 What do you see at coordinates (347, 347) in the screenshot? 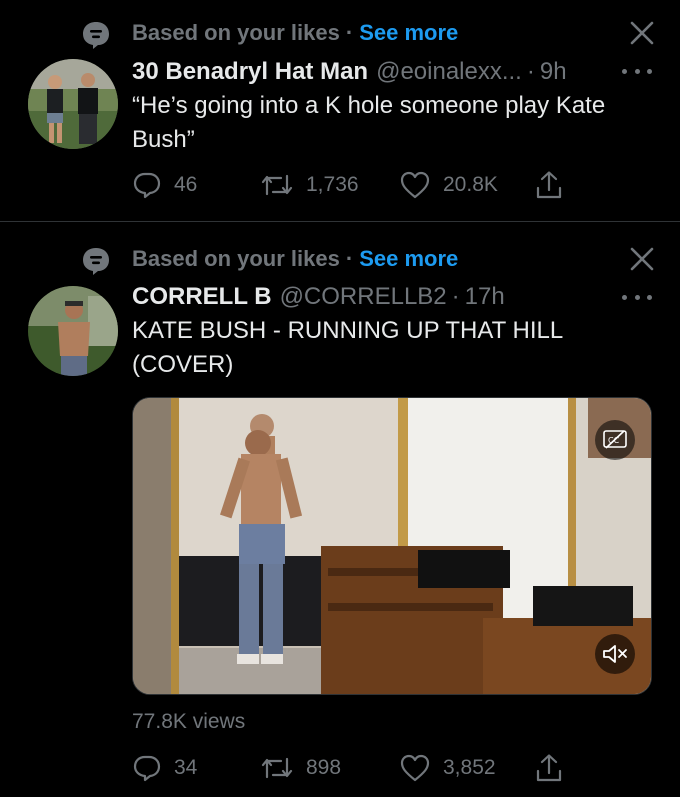
I see `tweet-text: KATE BUSH - RUNNING UP THAT HILL (COVER)` at bounding box center [347, 347].